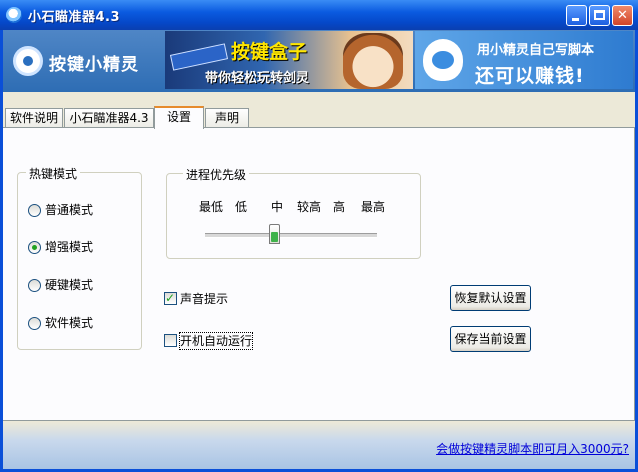 This screenshot has height=472, width=638. What do you see at coordinates (69, 285) in the screenshot?
I see `radio-label: 硬键模式` at bounding box center [69, 285].